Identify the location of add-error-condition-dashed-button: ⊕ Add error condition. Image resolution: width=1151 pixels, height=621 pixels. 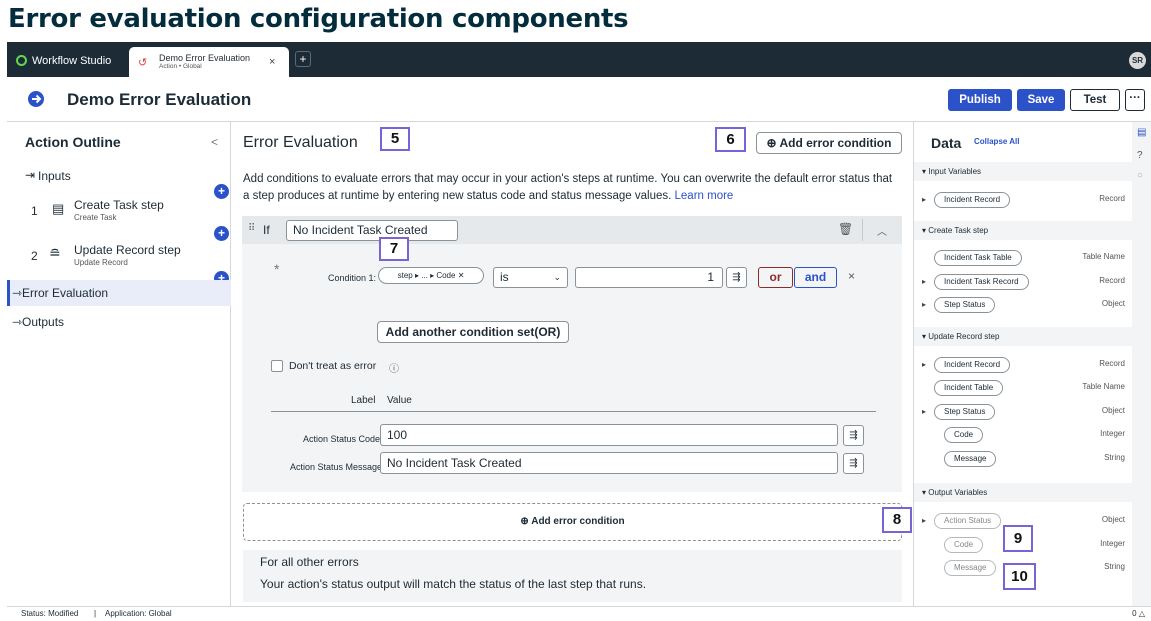
(572, 522).